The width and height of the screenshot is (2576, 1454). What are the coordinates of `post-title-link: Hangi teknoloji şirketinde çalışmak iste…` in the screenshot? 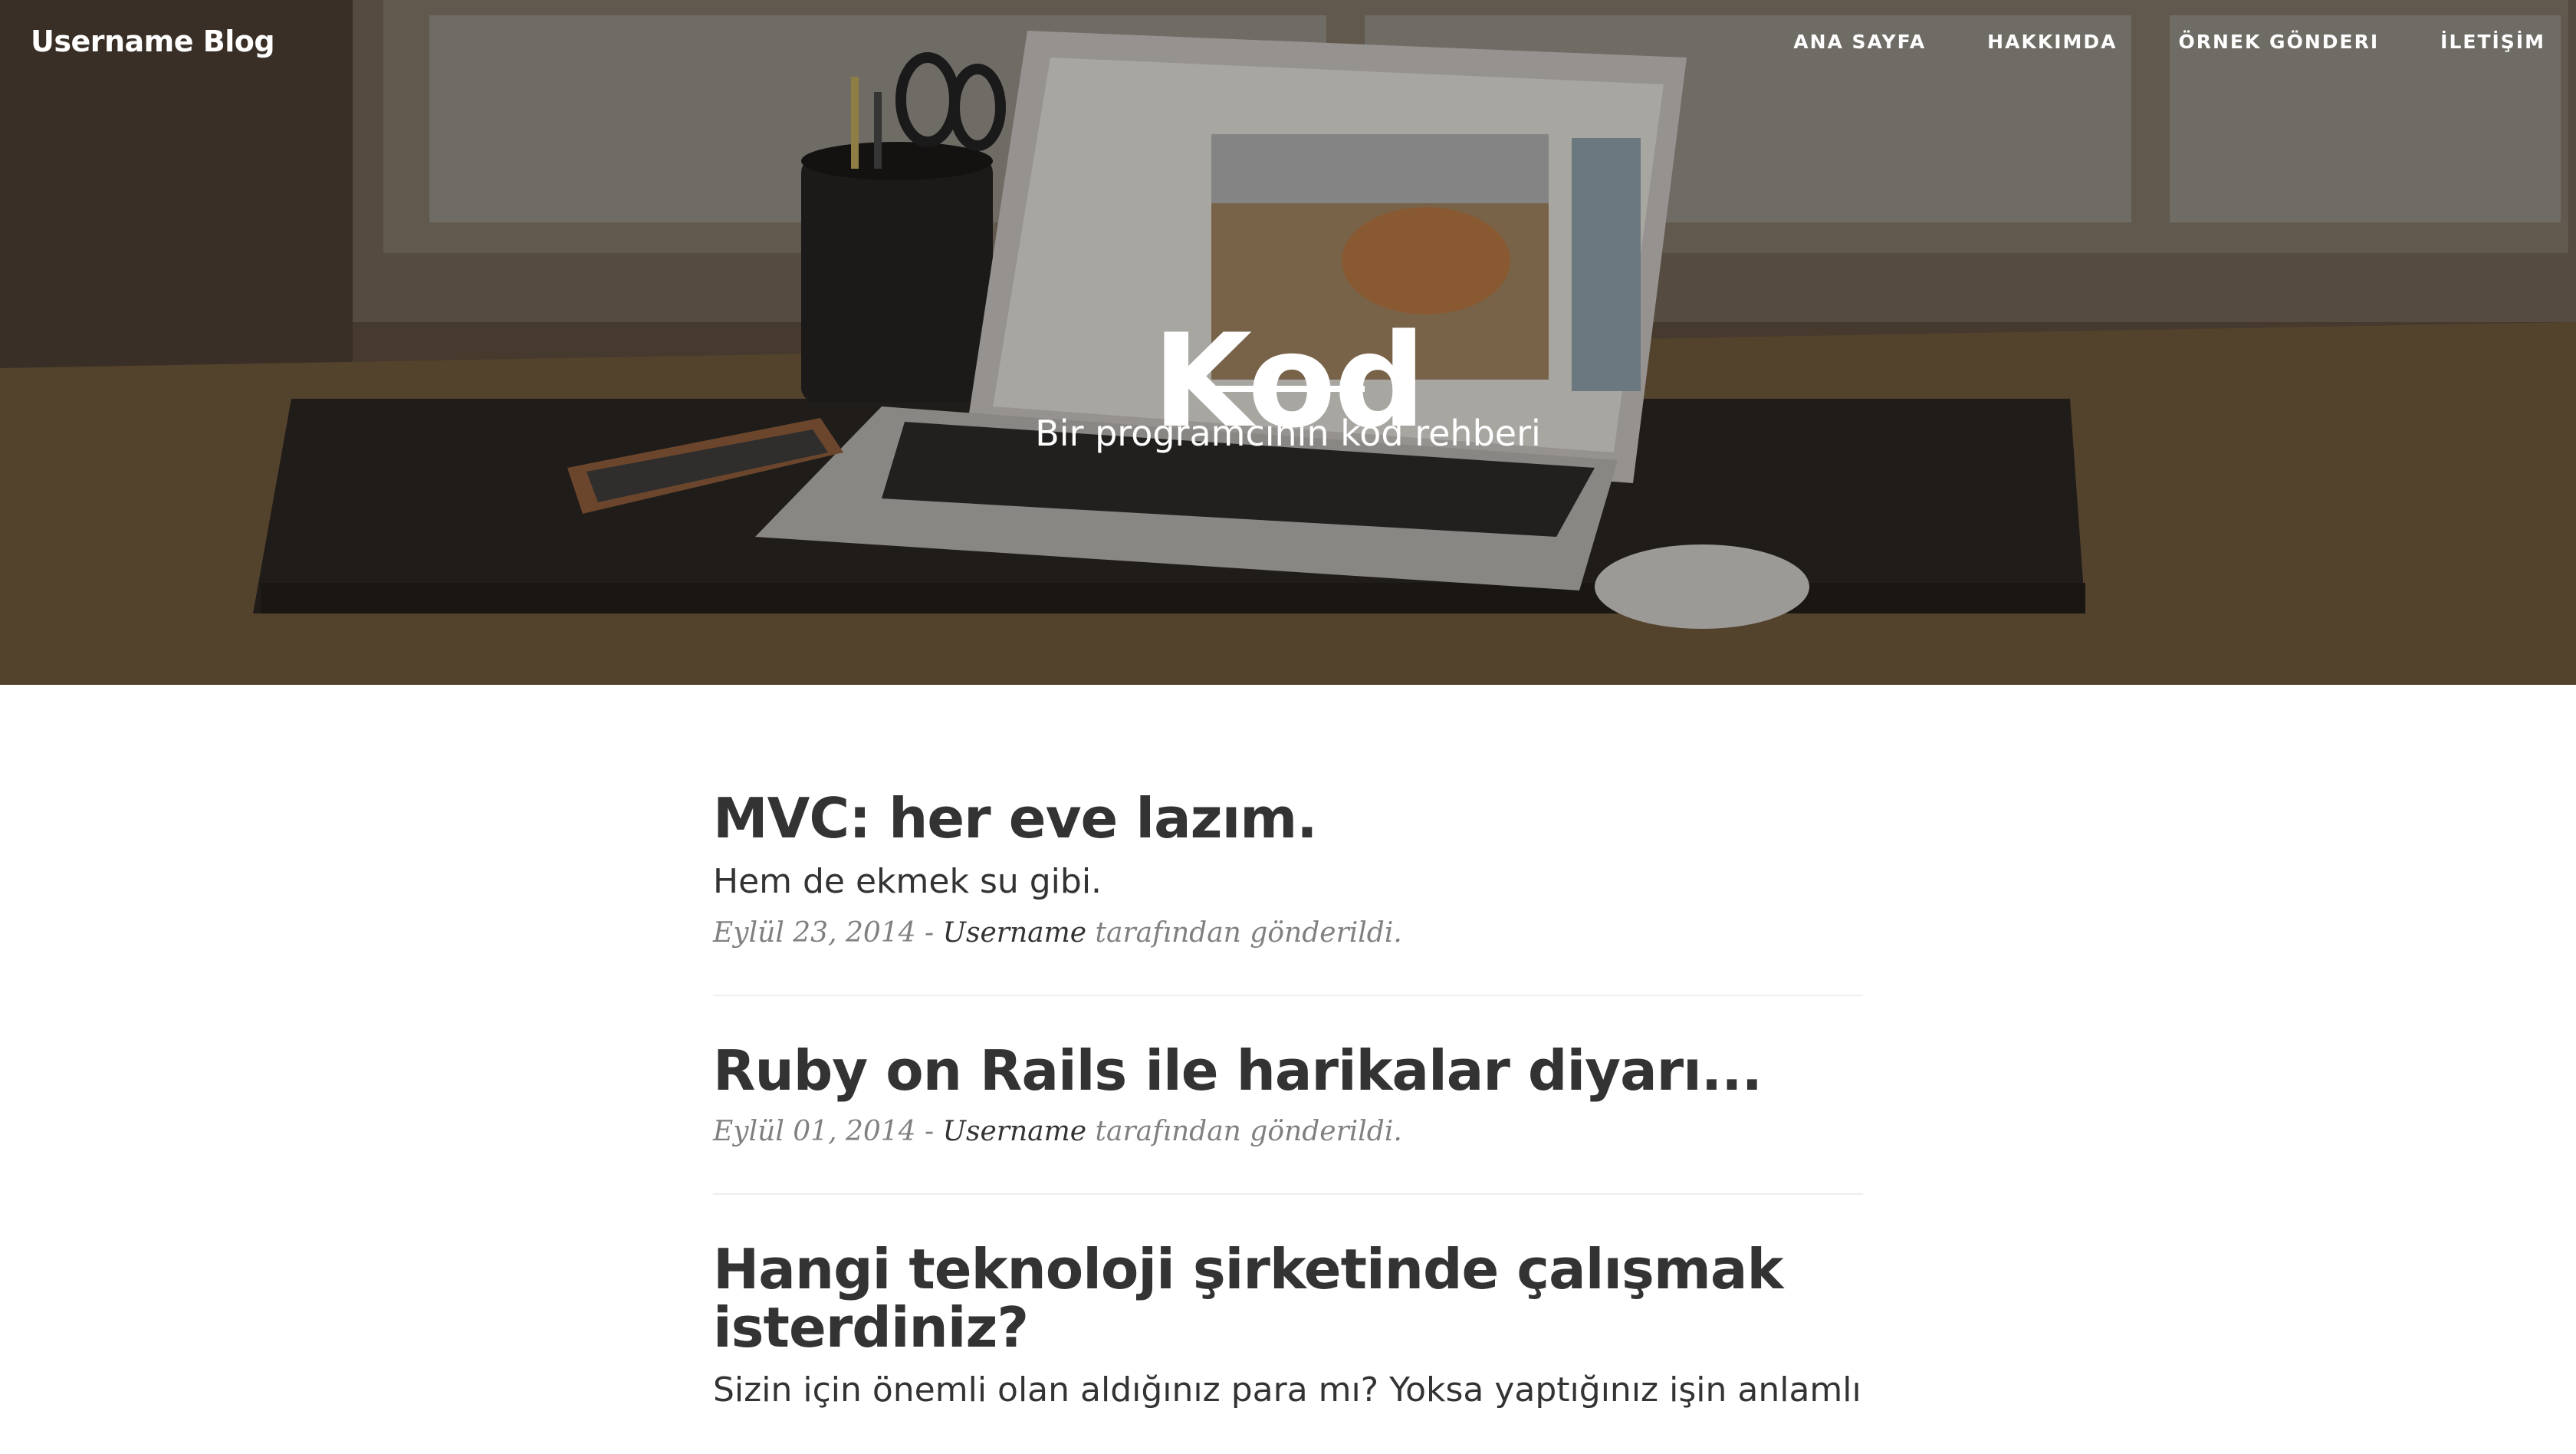 It's located at (1288, 1298).